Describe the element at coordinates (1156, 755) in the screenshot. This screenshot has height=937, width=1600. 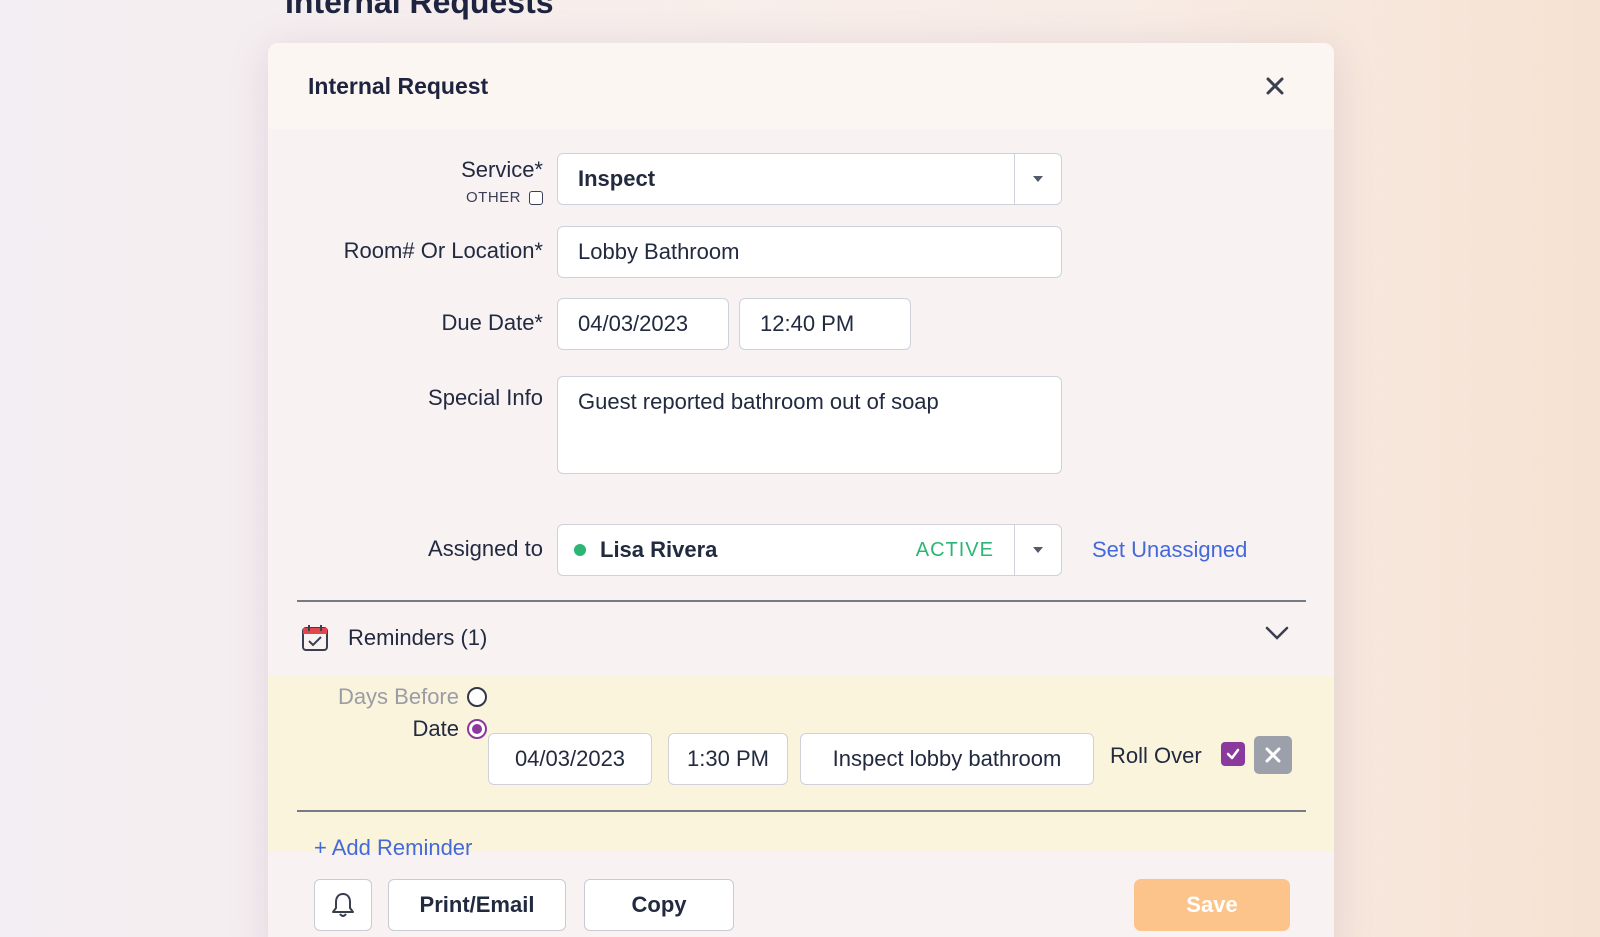
I see `rollover-label: Roll Over` at that location.